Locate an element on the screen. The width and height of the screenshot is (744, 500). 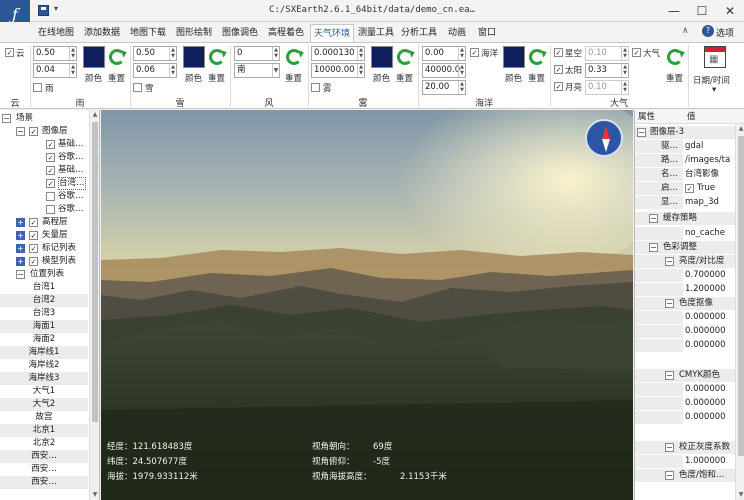
property-value: /images/ta is located at coordinates (712, 160).